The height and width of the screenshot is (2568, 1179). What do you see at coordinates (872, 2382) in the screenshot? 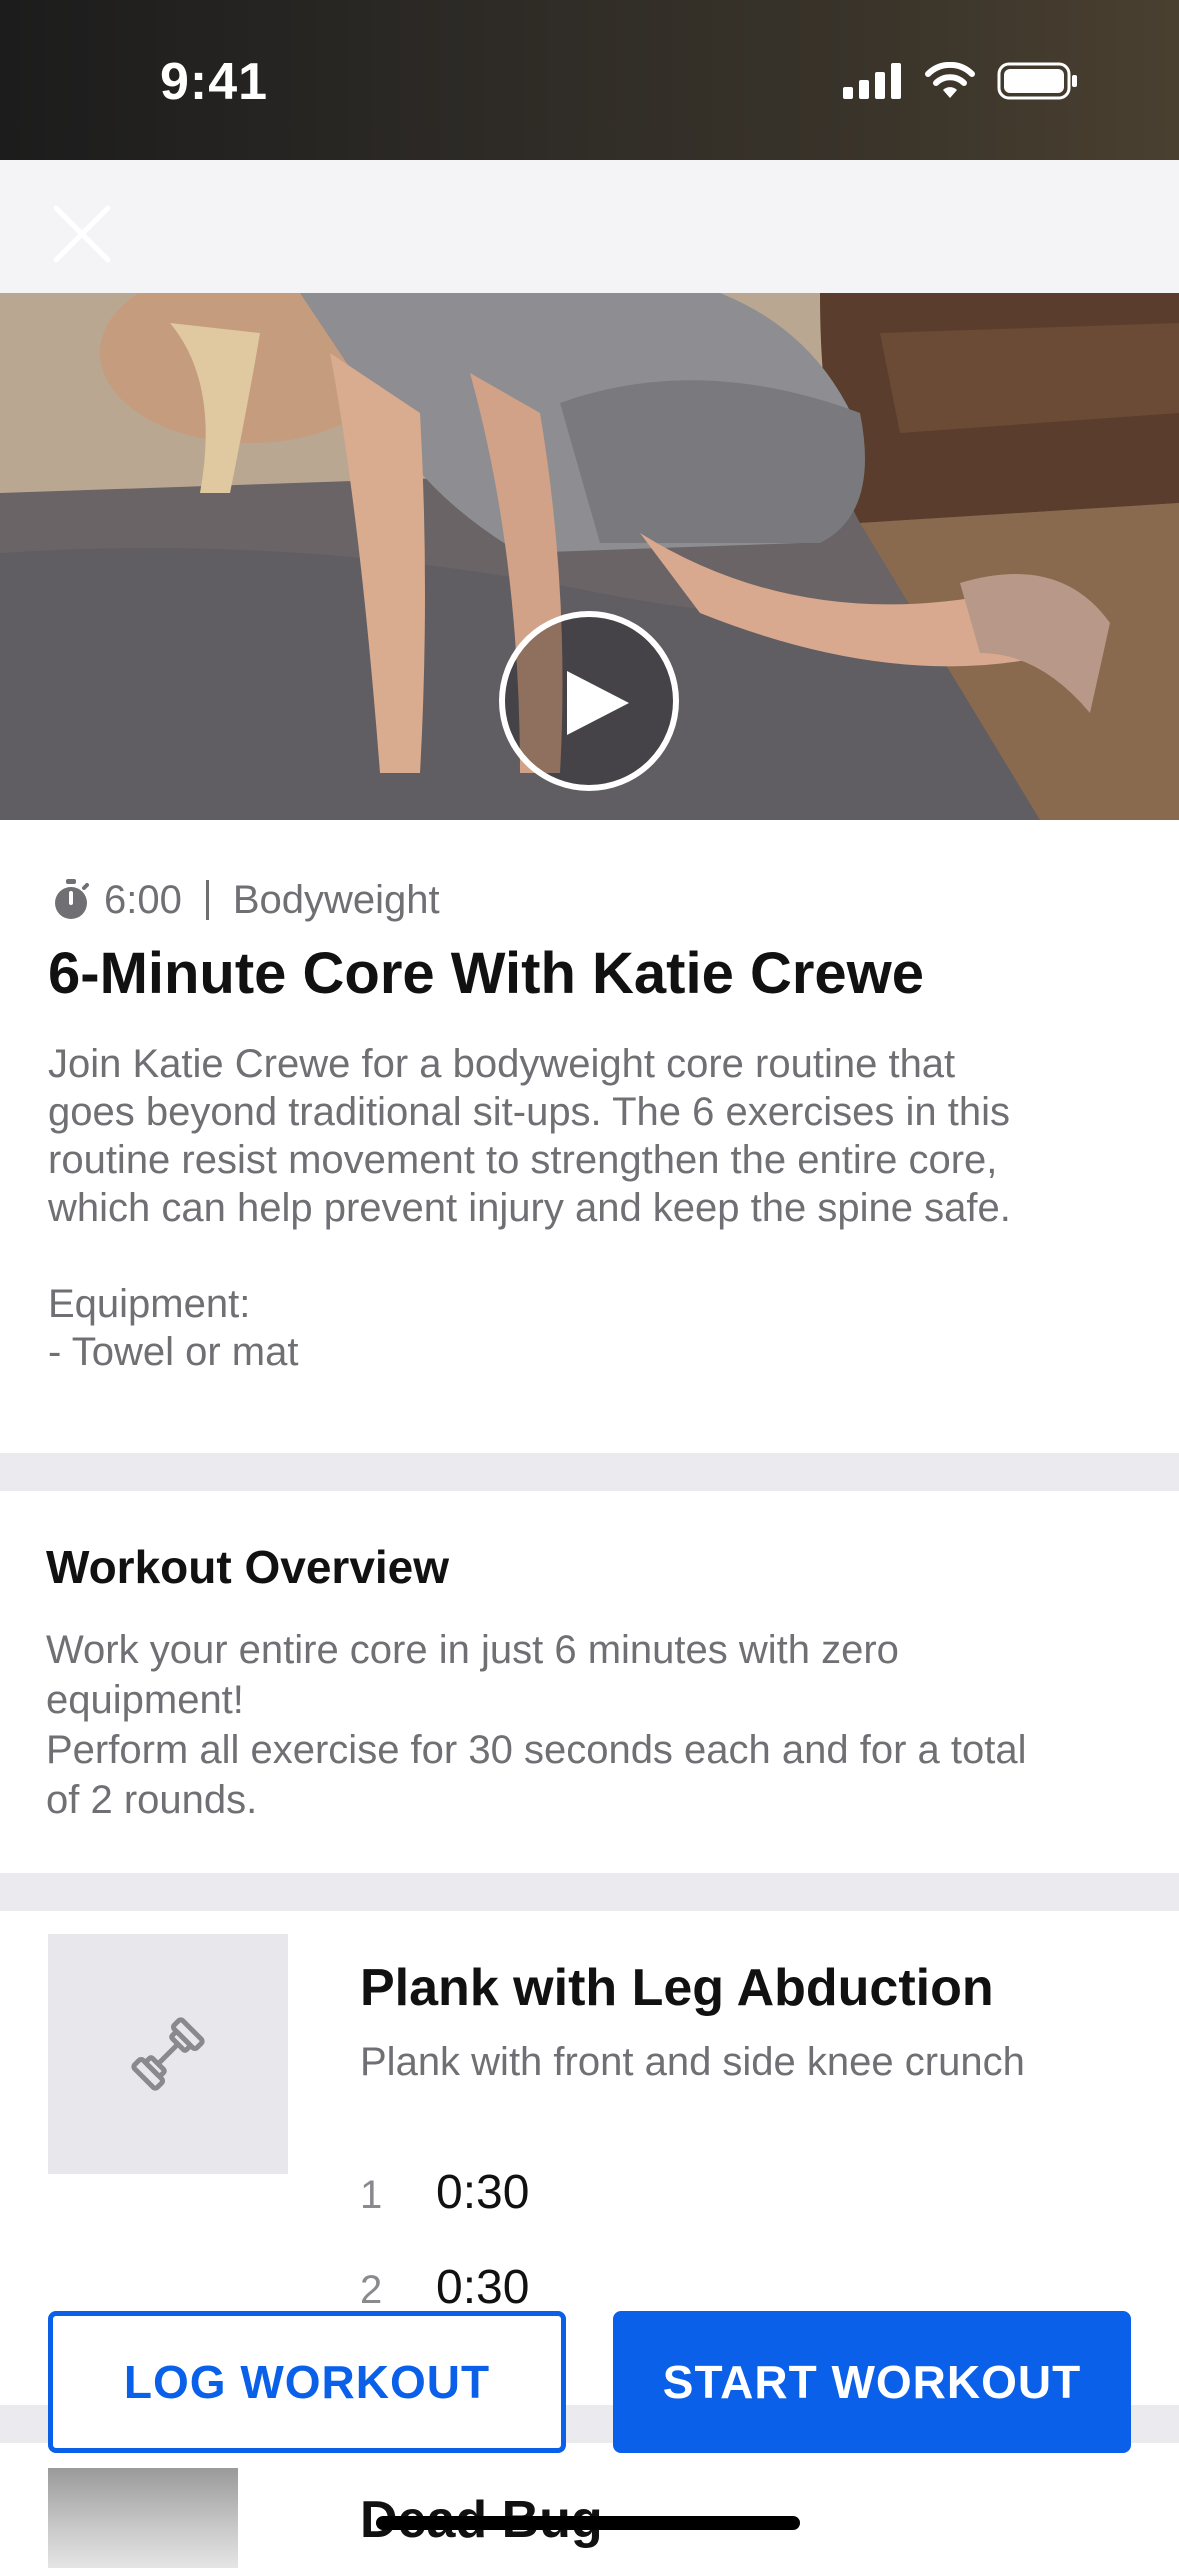
I see `start-workout-button: START WORKOUT` at bounding box center [872, 2382].